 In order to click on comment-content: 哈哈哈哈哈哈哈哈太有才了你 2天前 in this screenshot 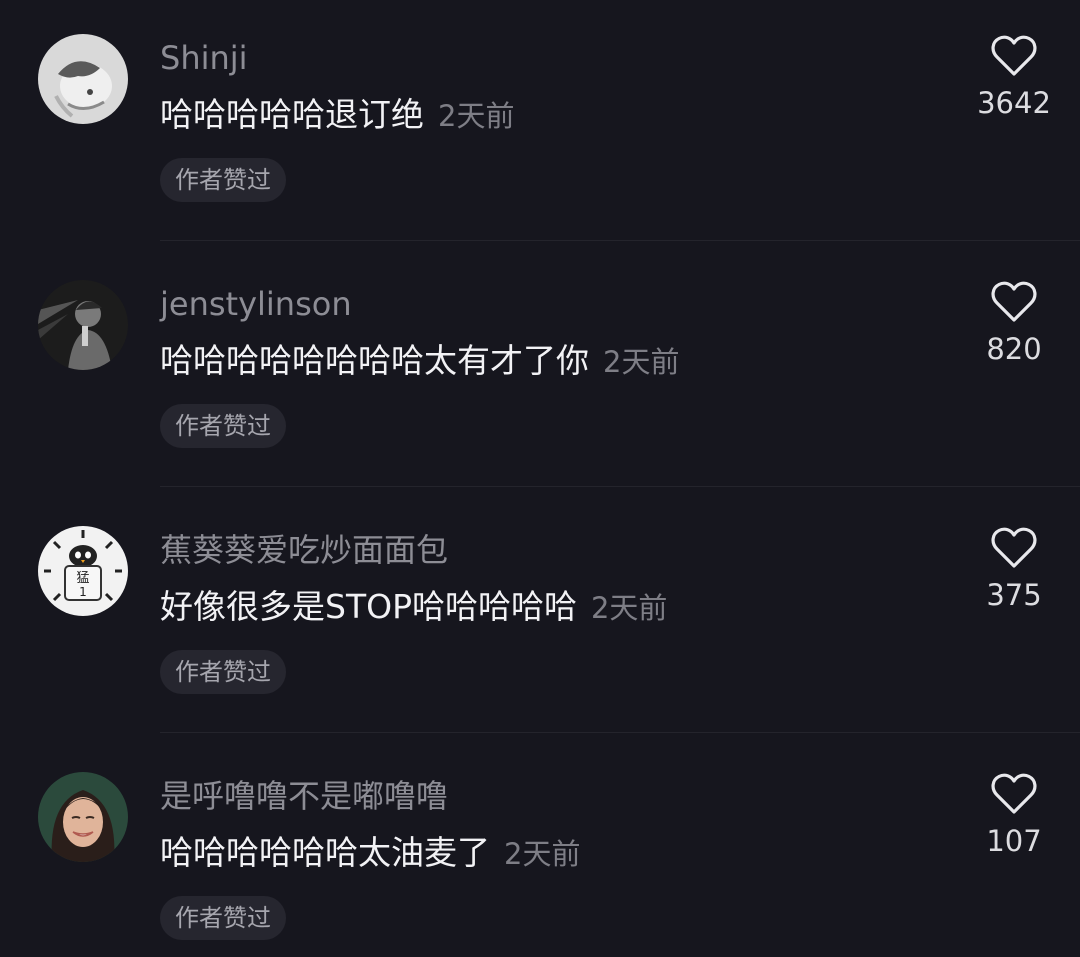, I will do `click(419, 361)`.